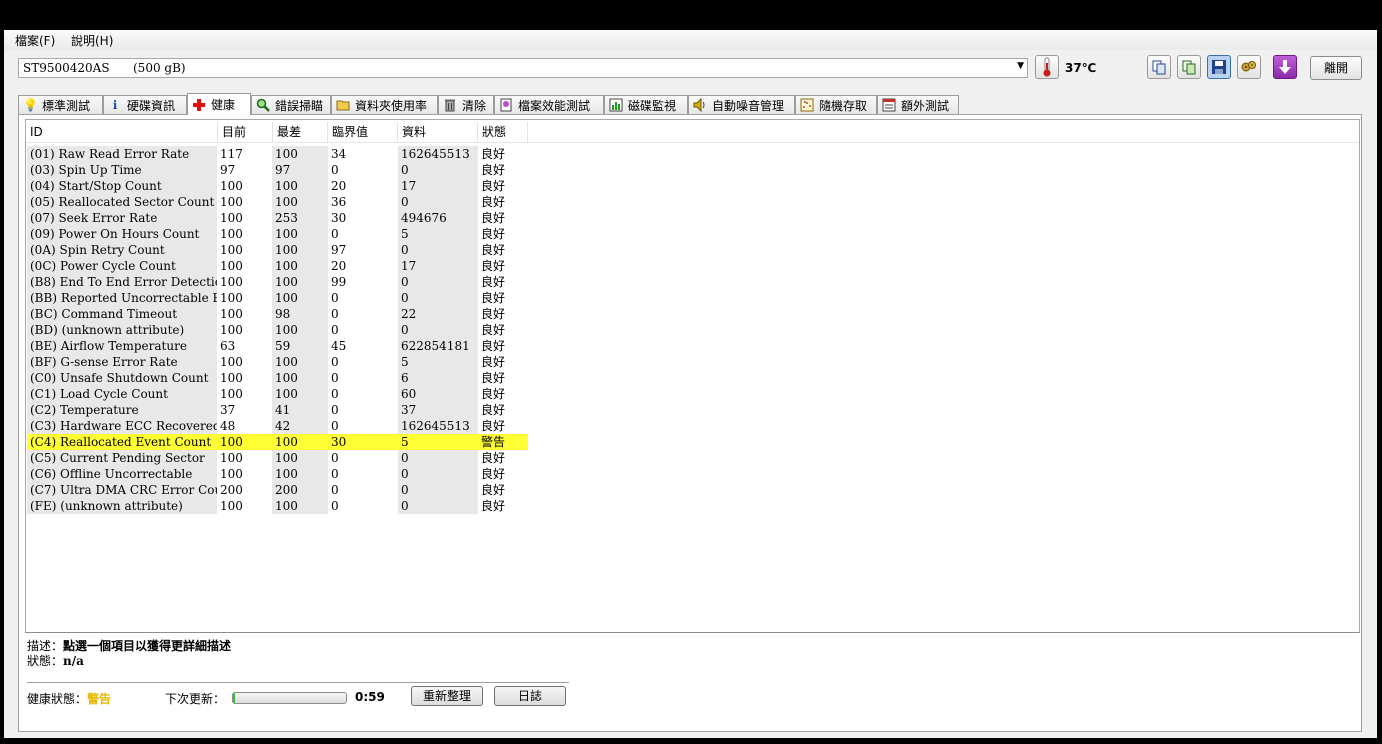 The height and width of the screenshot is (744, 1382). I want to click on table-row: (C2) Temperature 37 41 0 37 良好, so click(276, 410).